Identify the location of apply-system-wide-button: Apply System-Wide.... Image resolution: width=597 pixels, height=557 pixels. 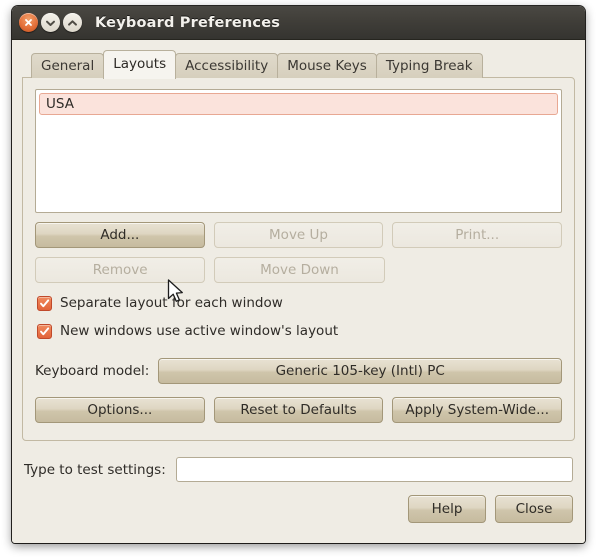
(477, 410).